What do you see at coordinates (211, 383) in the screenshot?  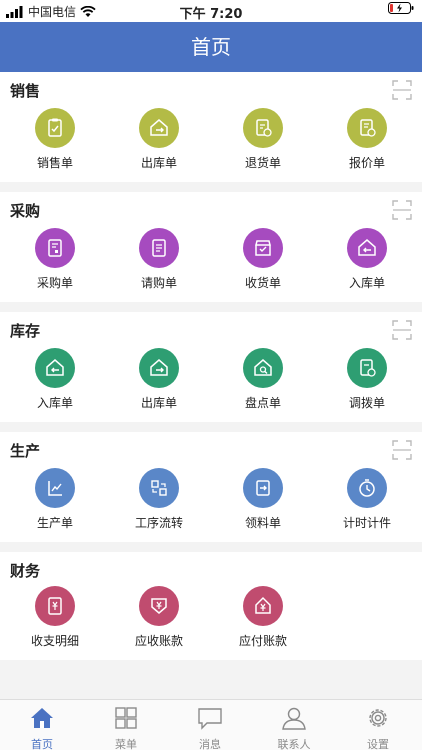 I see `section-items: 入库单 出库单 盘点单 调拨单` at bounding box center [211, 383].